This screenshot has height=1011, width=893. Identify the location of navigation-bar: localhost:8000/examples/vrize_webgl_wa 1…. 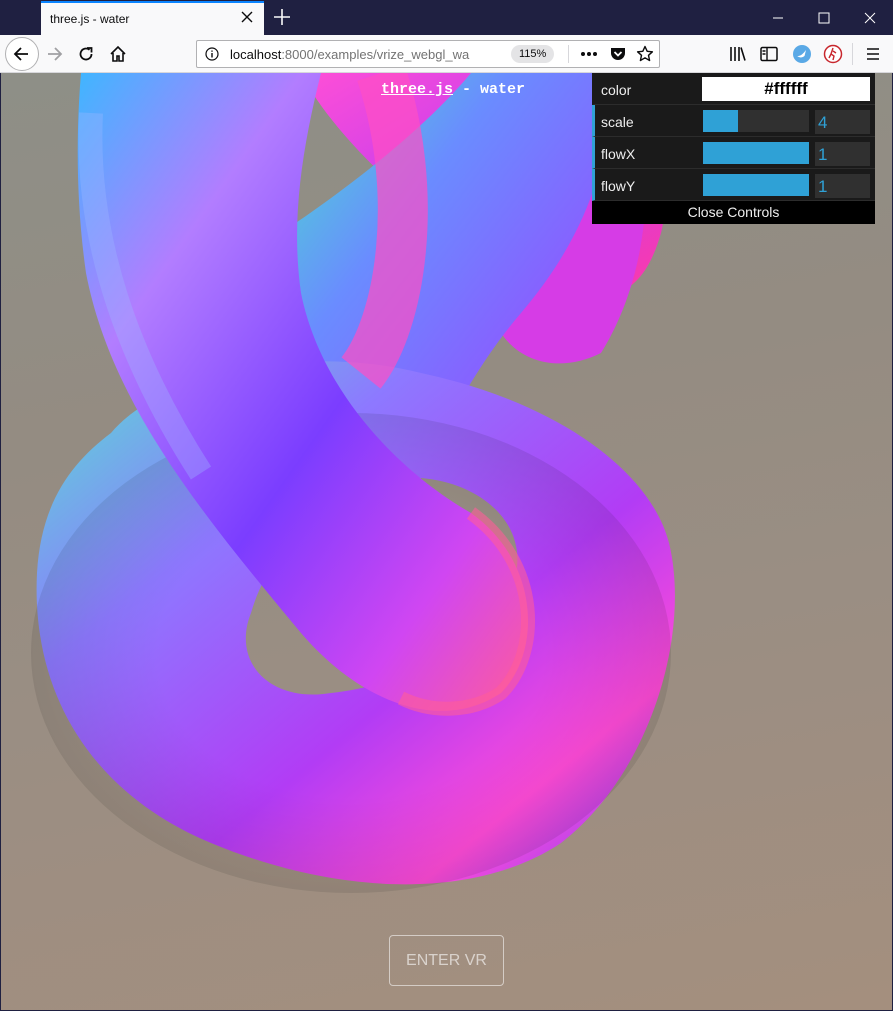
(446, 54).